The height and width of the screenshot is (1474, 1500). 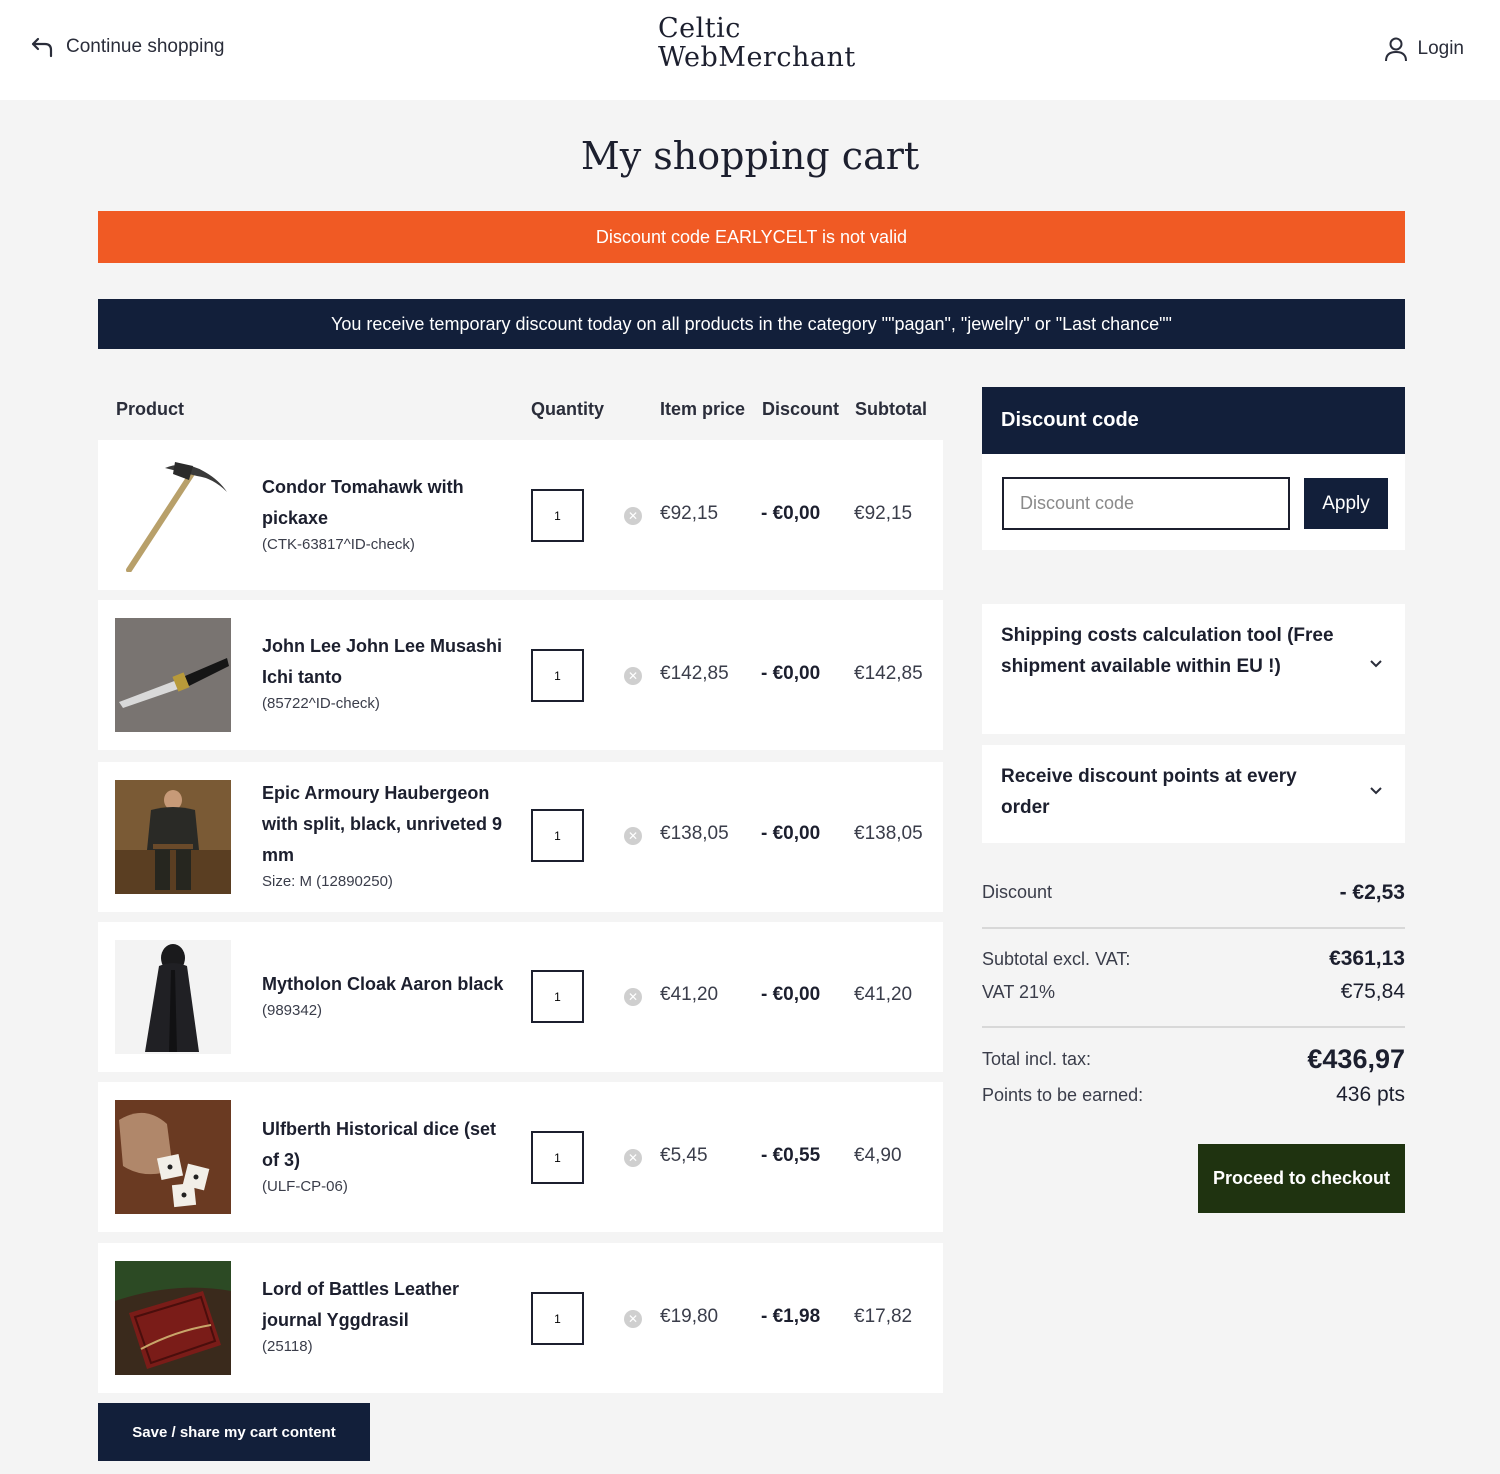 What do you see at coordinates (42, 47) in the screenshot?
I see `back-arrow-icon` at bounding box center [42, 47].